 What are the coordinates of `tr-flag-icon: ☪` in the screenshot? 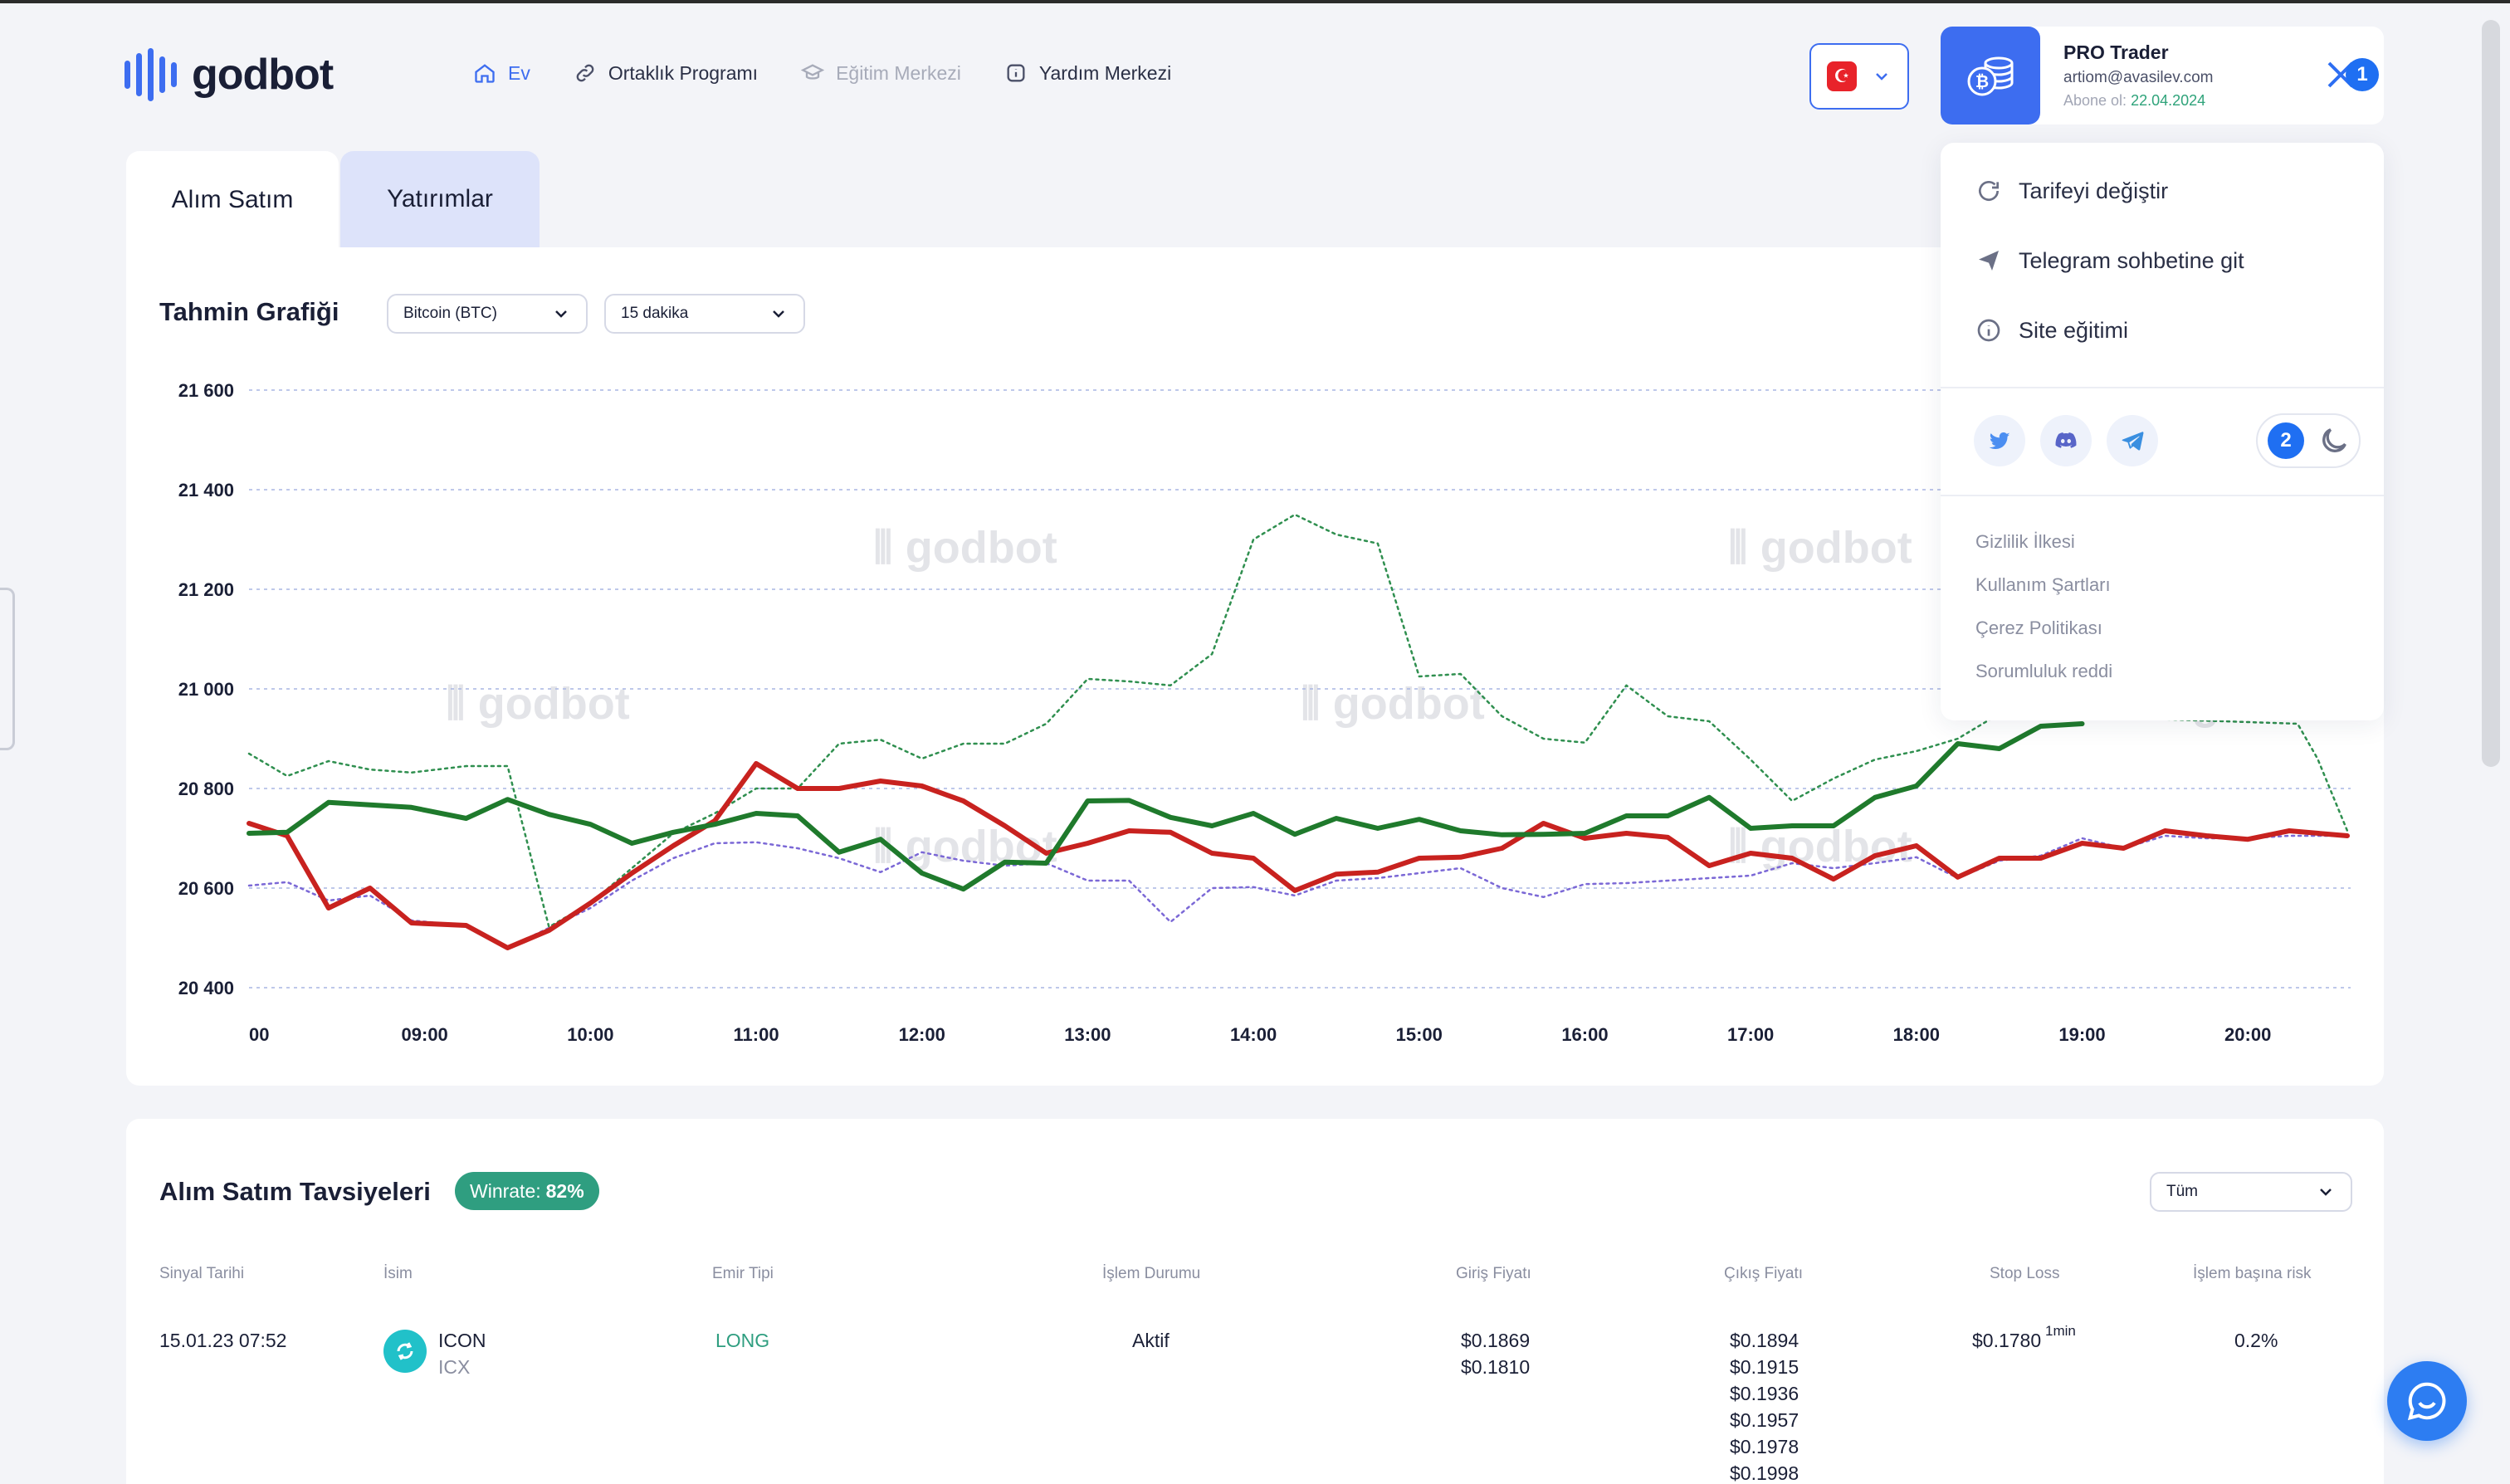 It's located at (1842, 76).